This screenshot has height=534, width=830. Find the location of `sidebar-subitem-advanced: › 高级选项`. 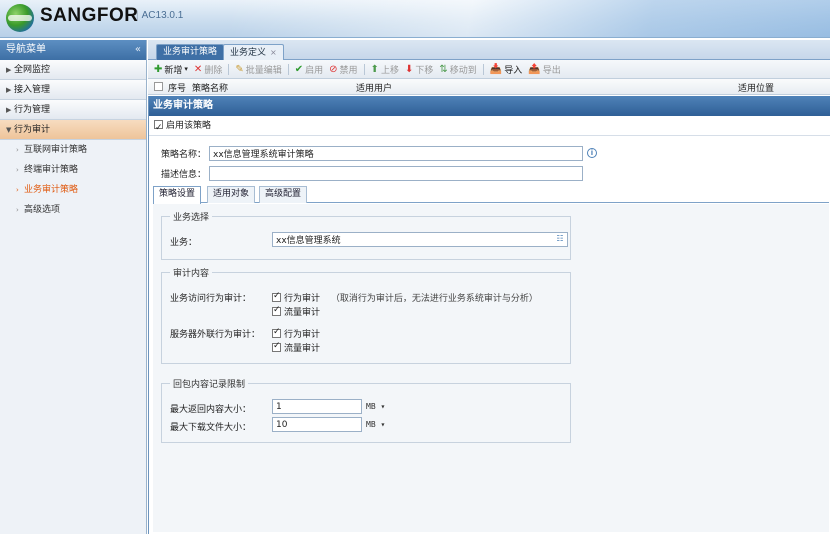

sidebar-subitem-advanced: › 高级选项 is located at coordinates (73, 210).